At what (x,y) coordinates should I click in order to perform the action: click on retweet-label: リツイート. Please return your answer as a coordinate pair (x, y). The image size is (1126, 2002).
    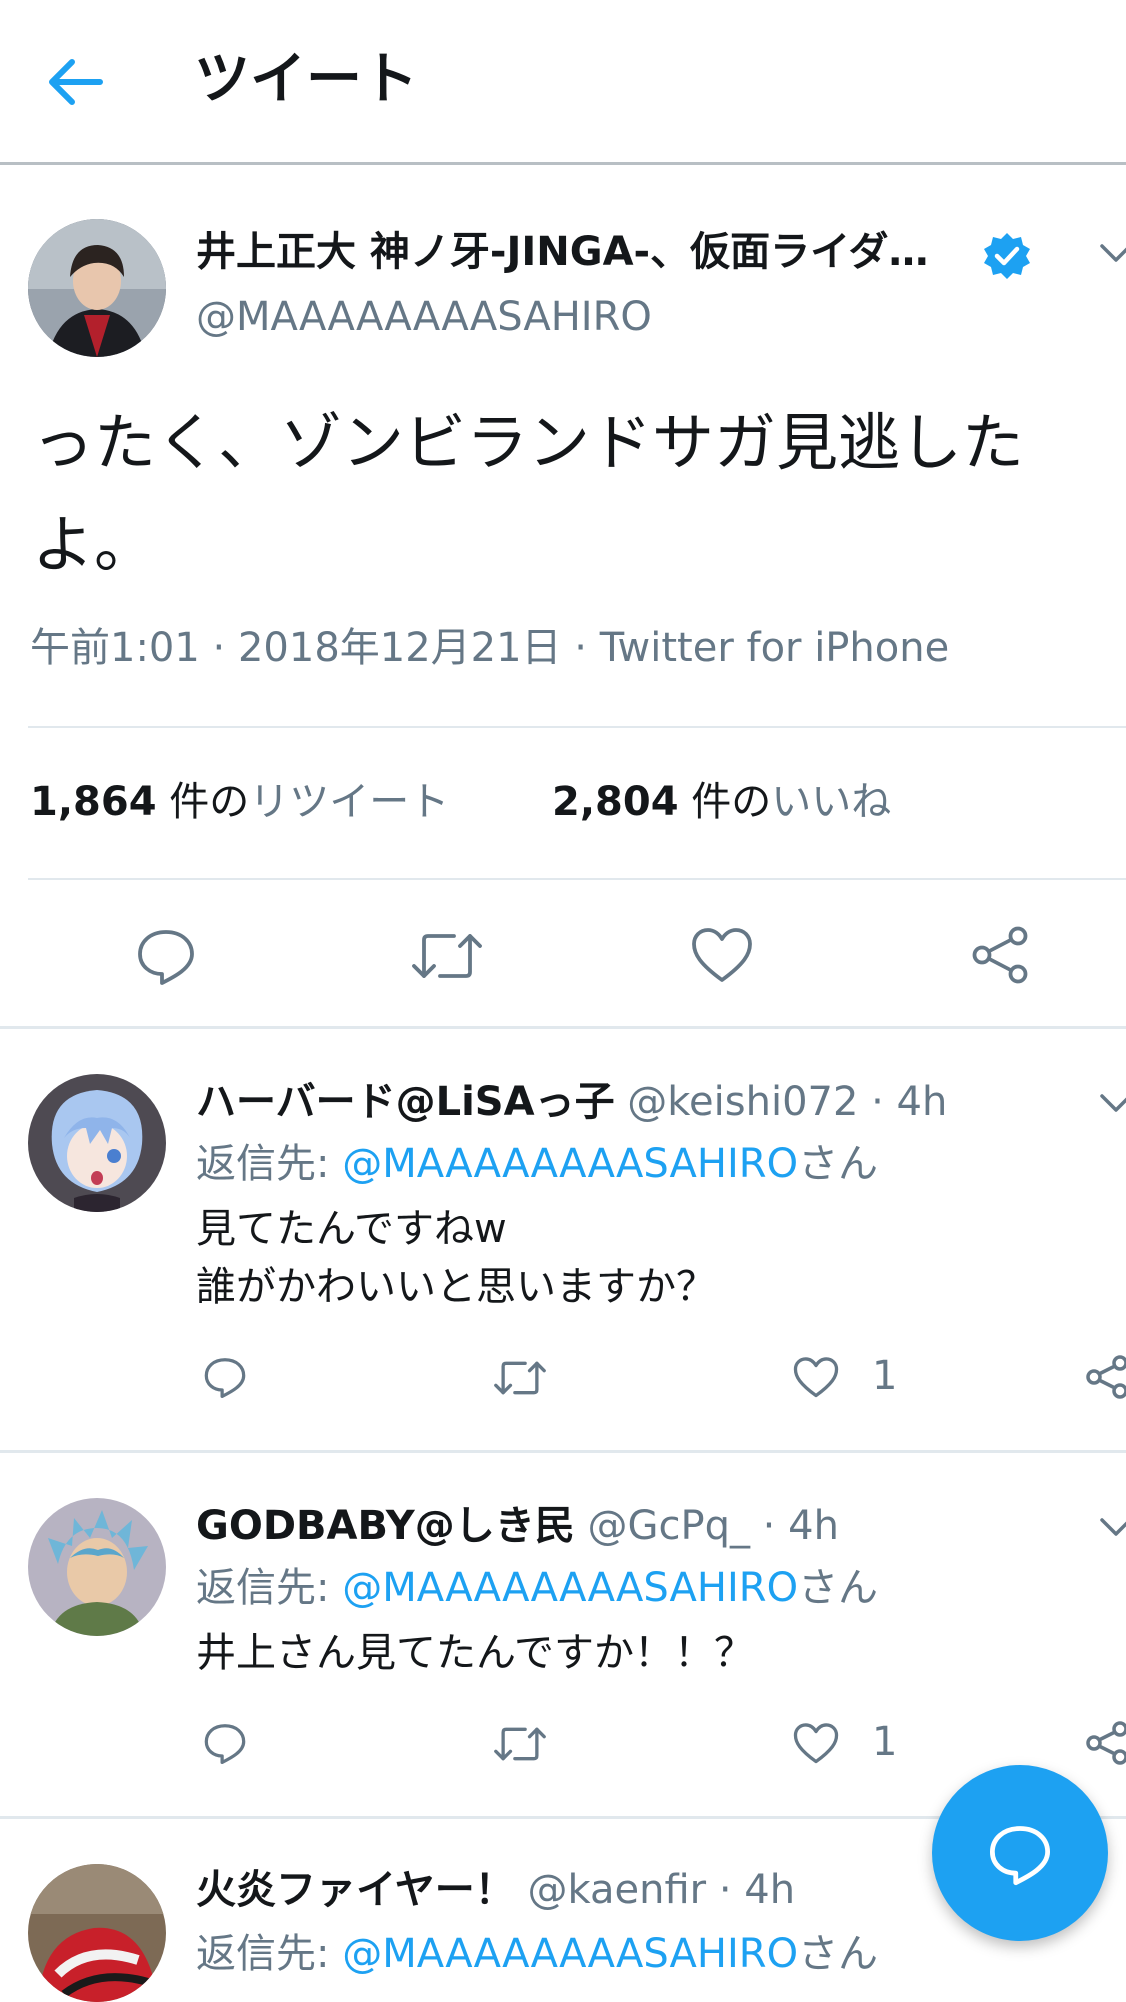
    Looking at the image, I should click on (349, 802).